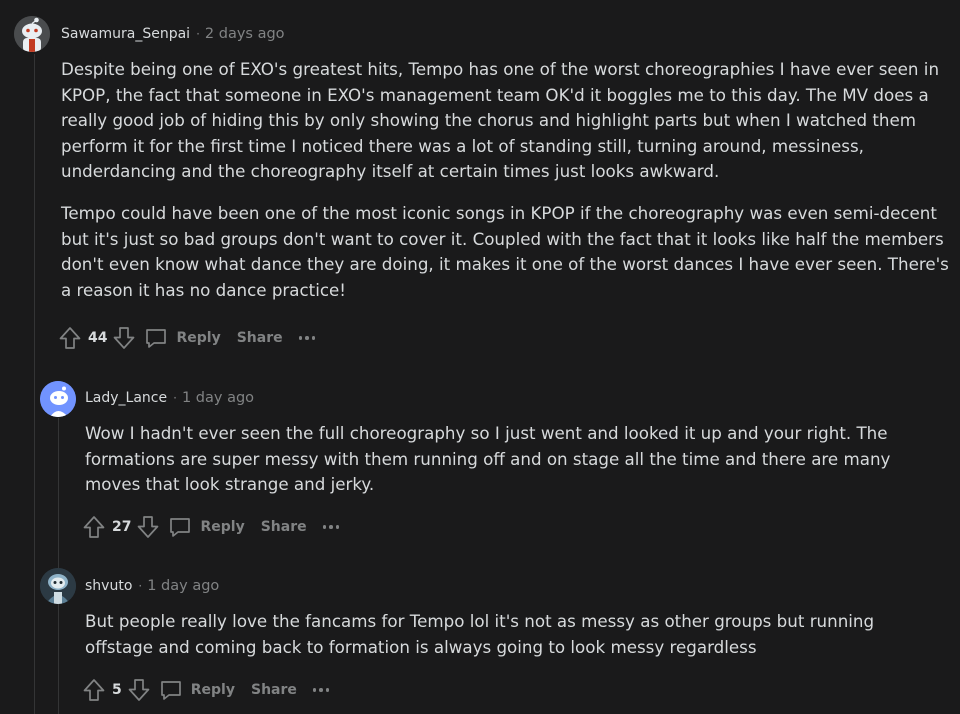 Image resolution: width=960 pixels, height=714 pixels. Describe the element at coordinates (117, 690) in the screenshot. I see `vote-score: 5` at that location.